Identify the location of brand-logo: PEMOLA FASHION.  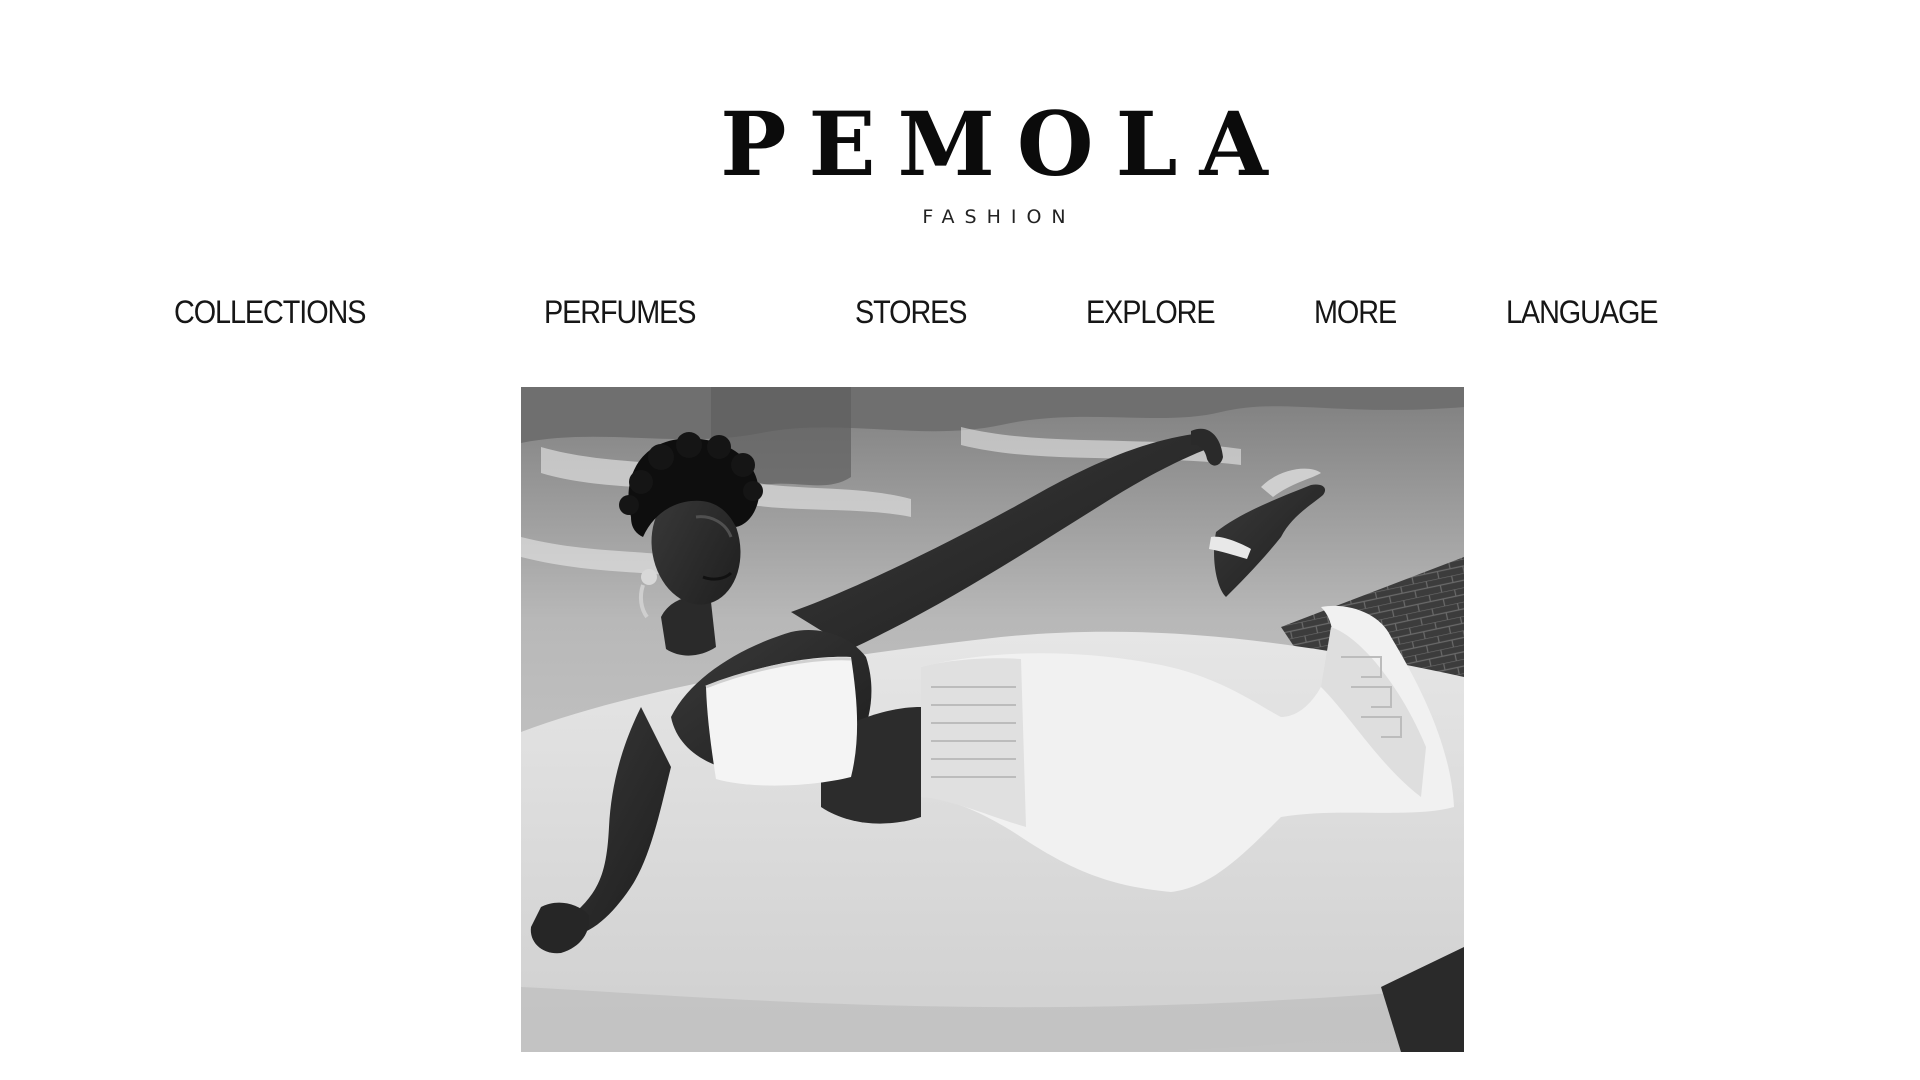
(960, 163).